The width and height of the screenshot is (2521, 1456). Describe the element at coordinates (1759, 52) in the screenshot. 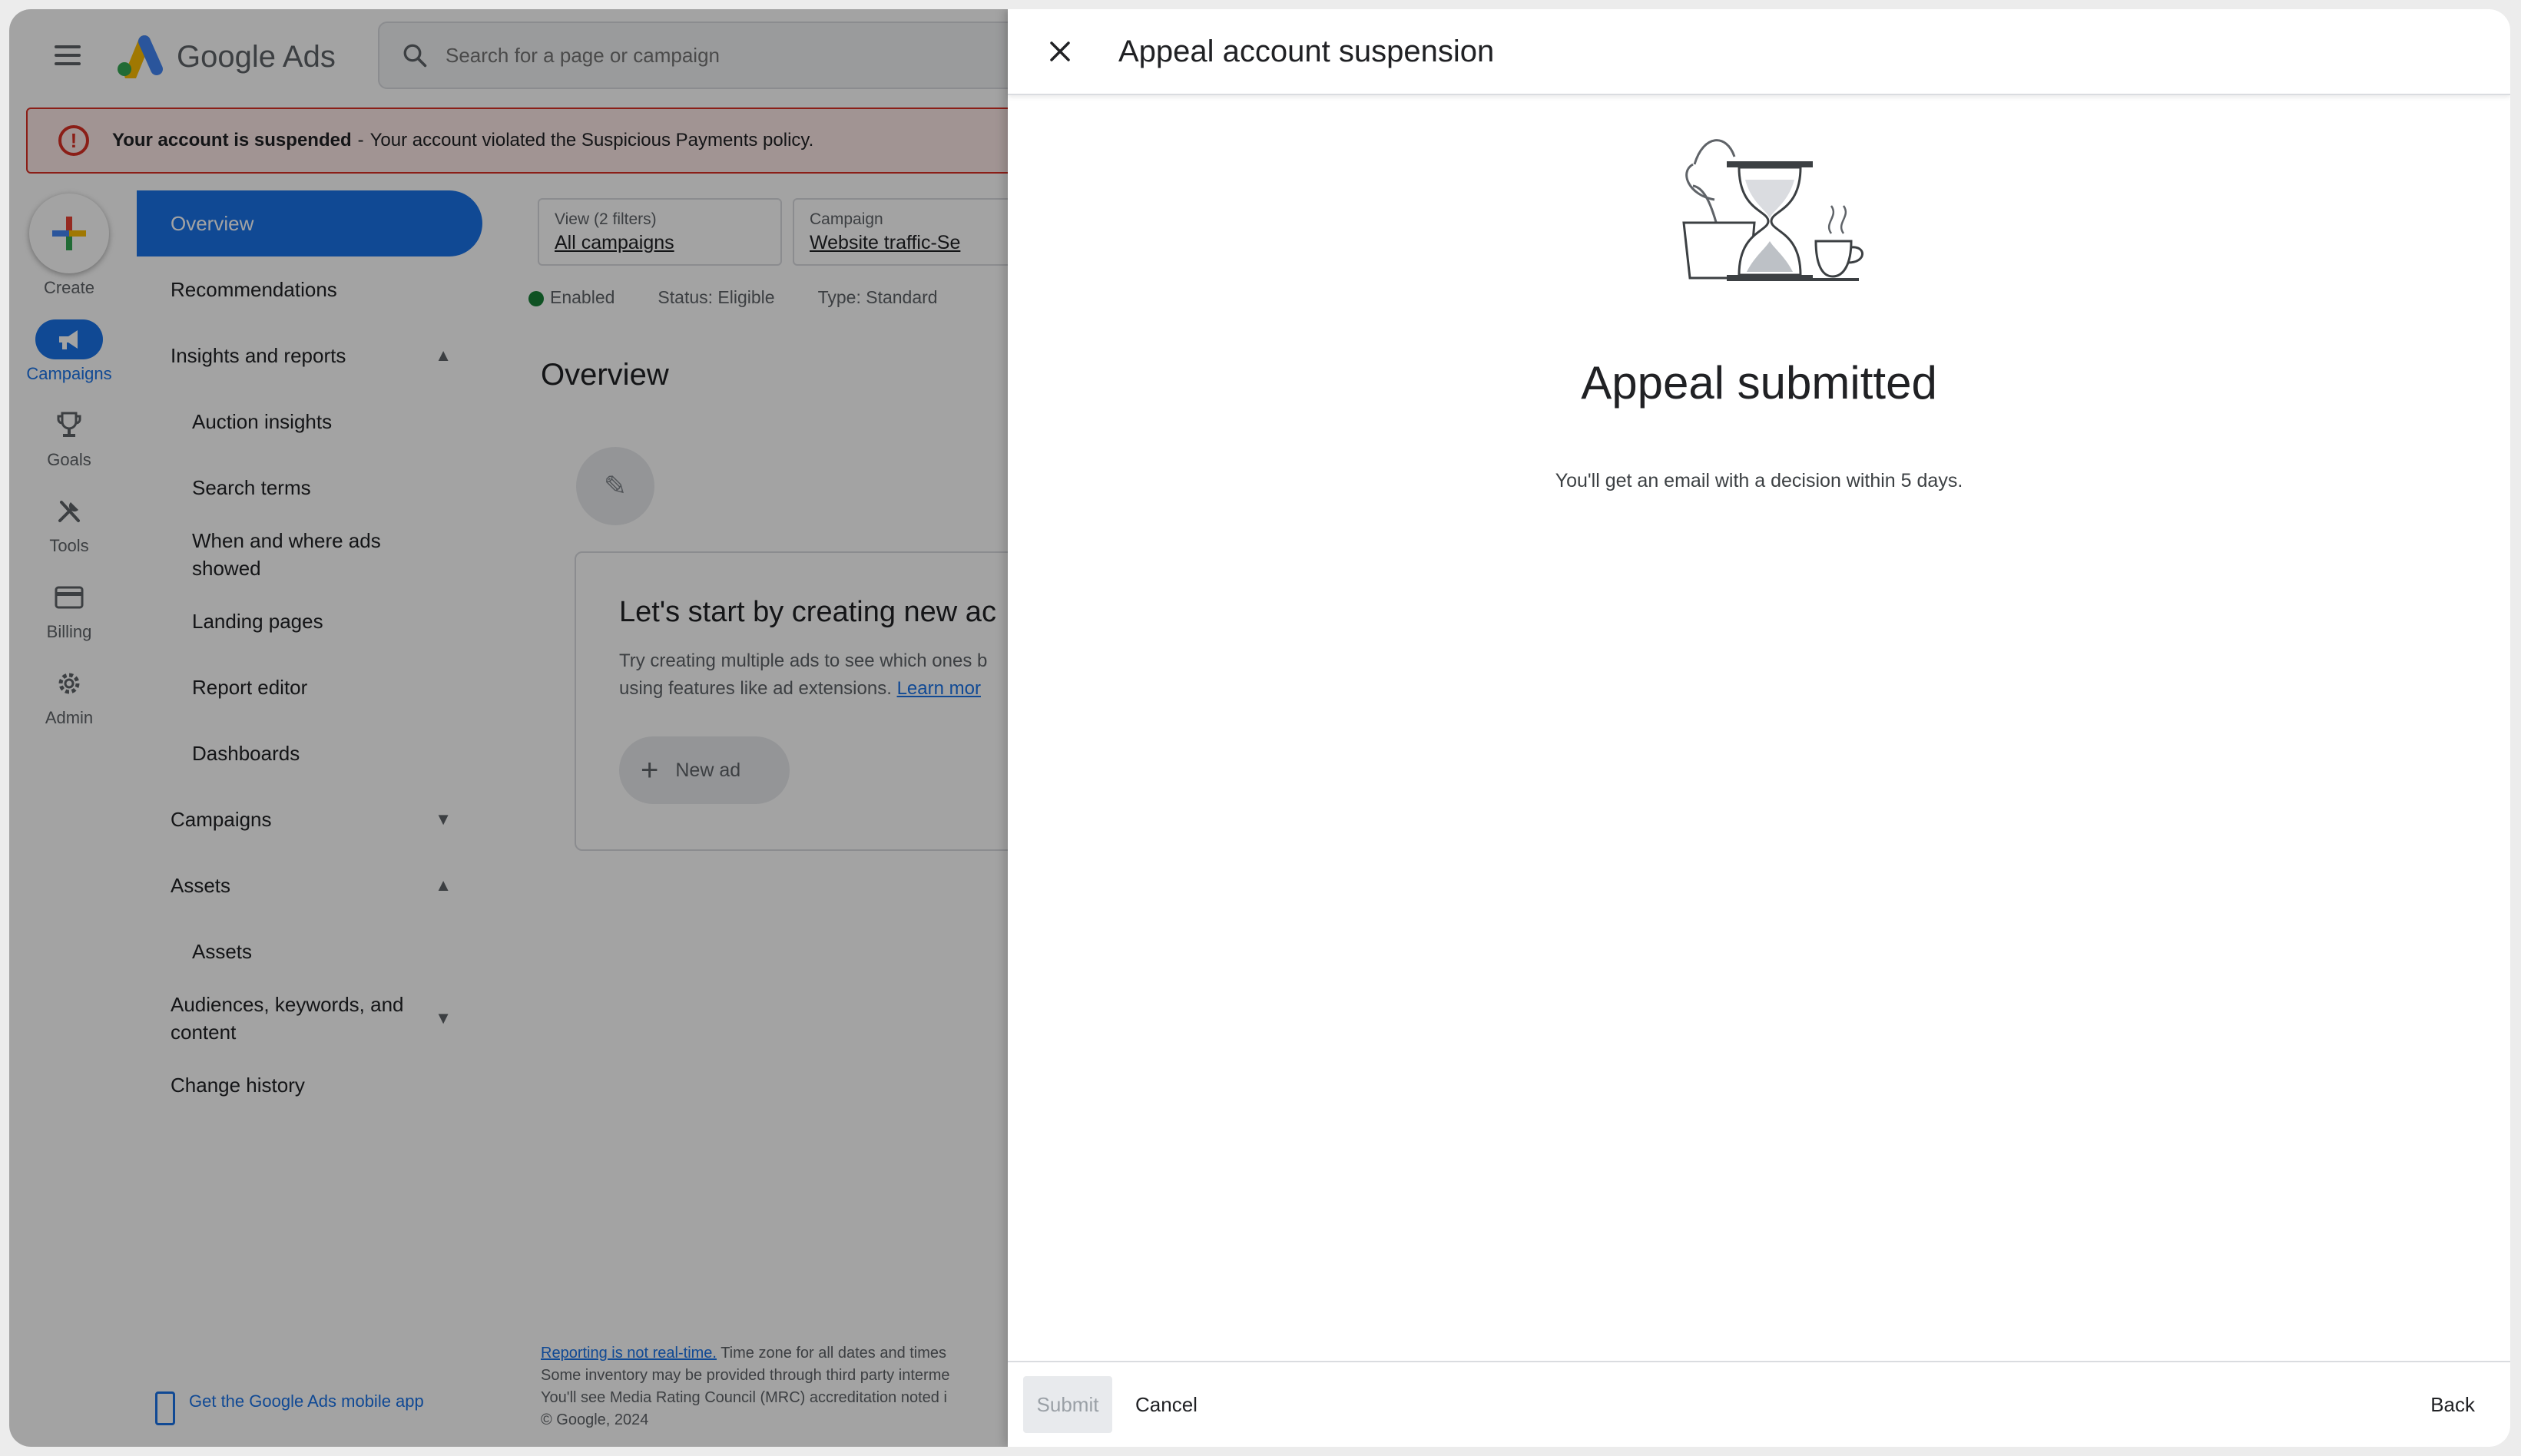

I see `panel-header: Appeal account suspension` at that location.